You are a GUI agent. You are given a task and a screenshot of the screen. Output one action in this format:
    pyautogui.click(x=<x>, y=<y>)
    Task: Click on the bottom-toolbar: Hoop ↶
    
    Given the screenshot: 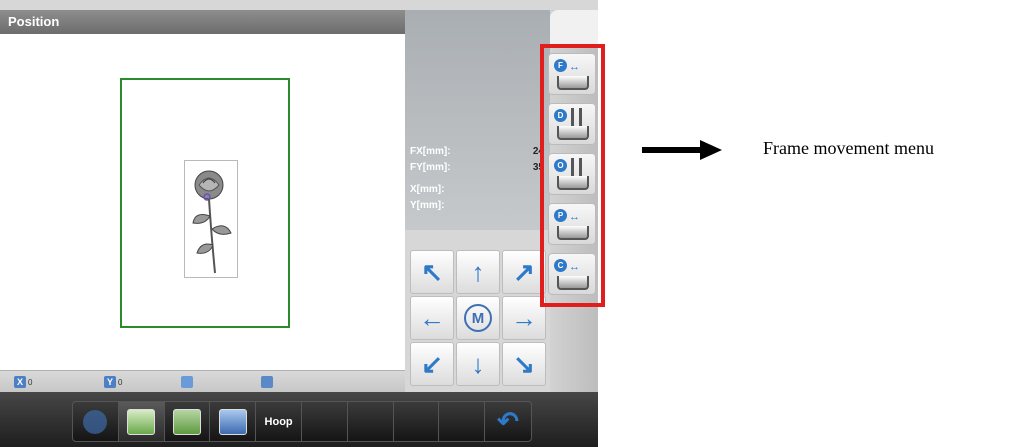 What is the action you would take?
    pyautogui.click(x=302, y=421)
    